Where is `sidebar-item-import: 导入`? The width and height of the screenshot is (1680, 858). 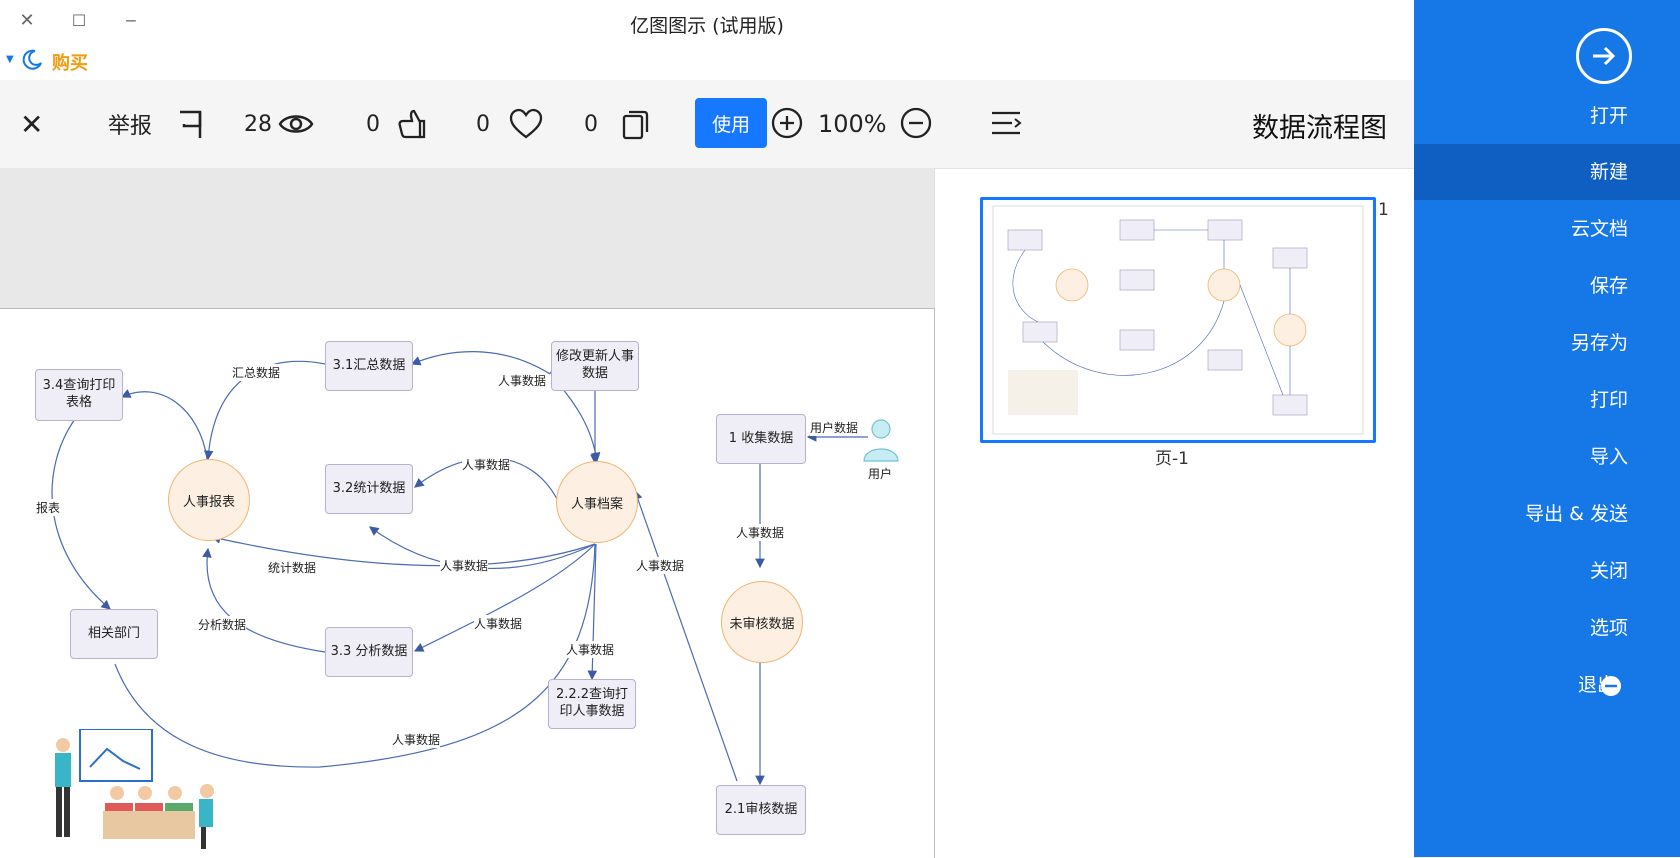
sidebar-item-import: 导入 is located at coordinates (1547, 457).